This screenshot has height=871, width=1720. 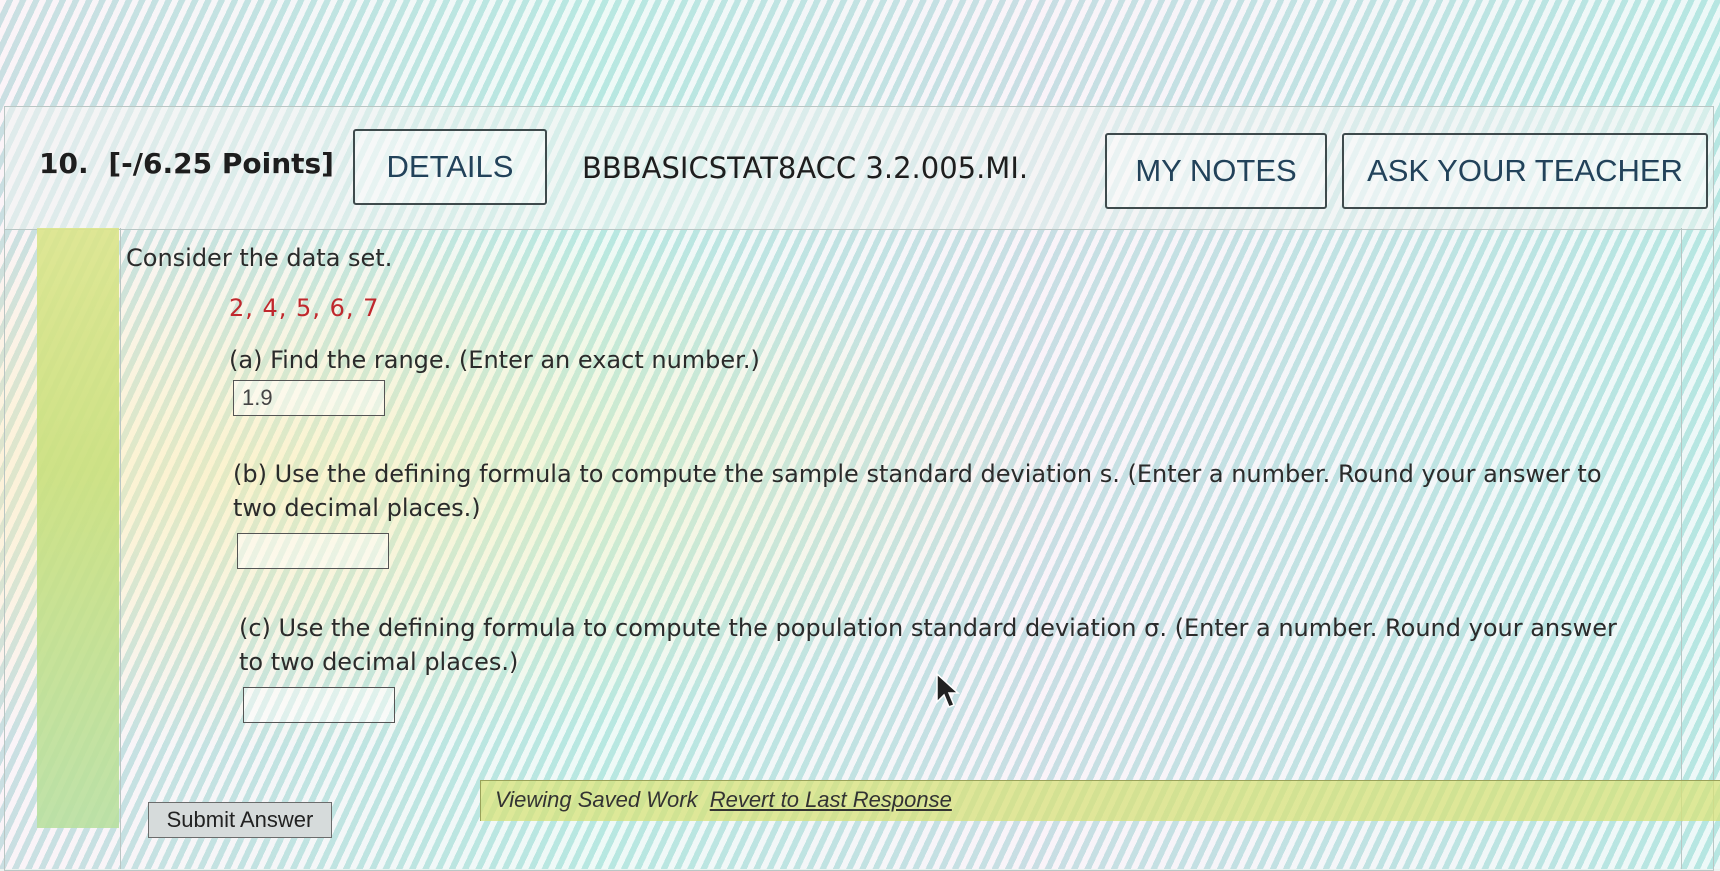 What do you see at coordinates (78, 528) in the screenshot?
I see `question-status-bar` at bounding box center [78, 528].